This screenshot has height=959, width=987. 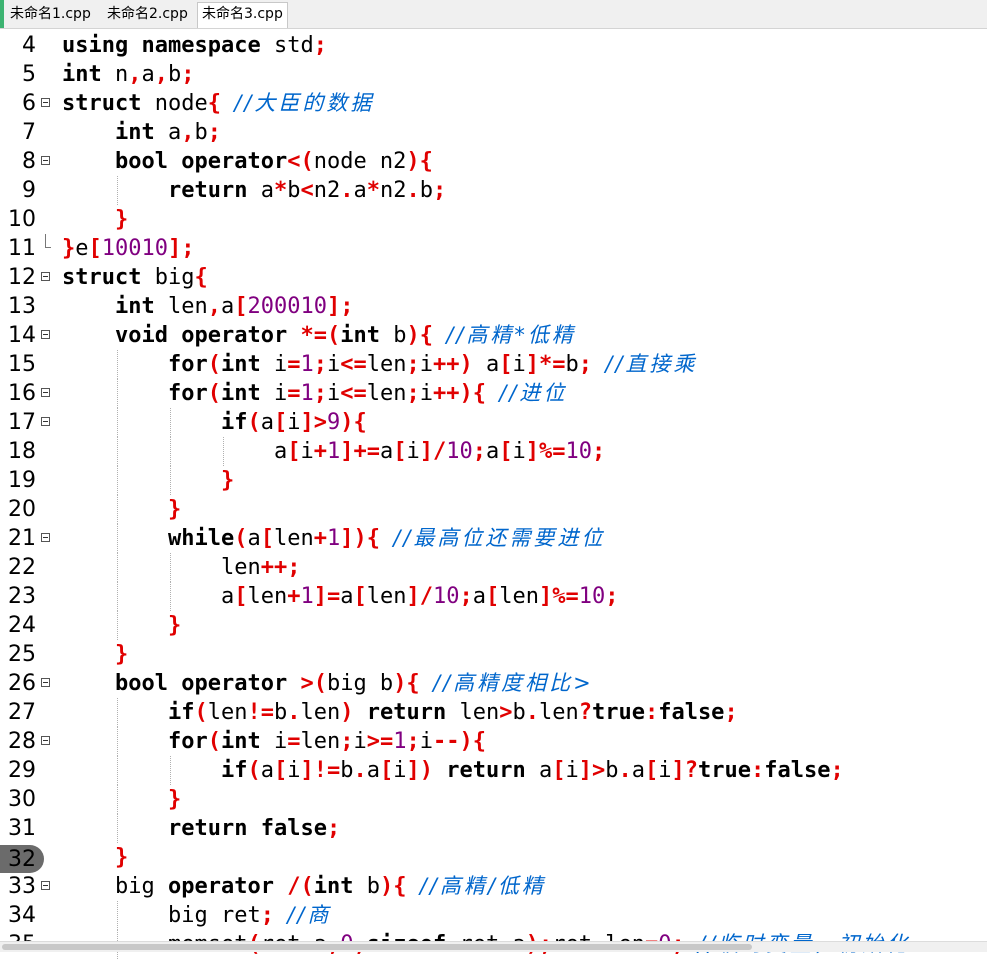 I want to click on code-line: 14 void operator *=(int b){ //高精*低精, so click(x=493, y=335).